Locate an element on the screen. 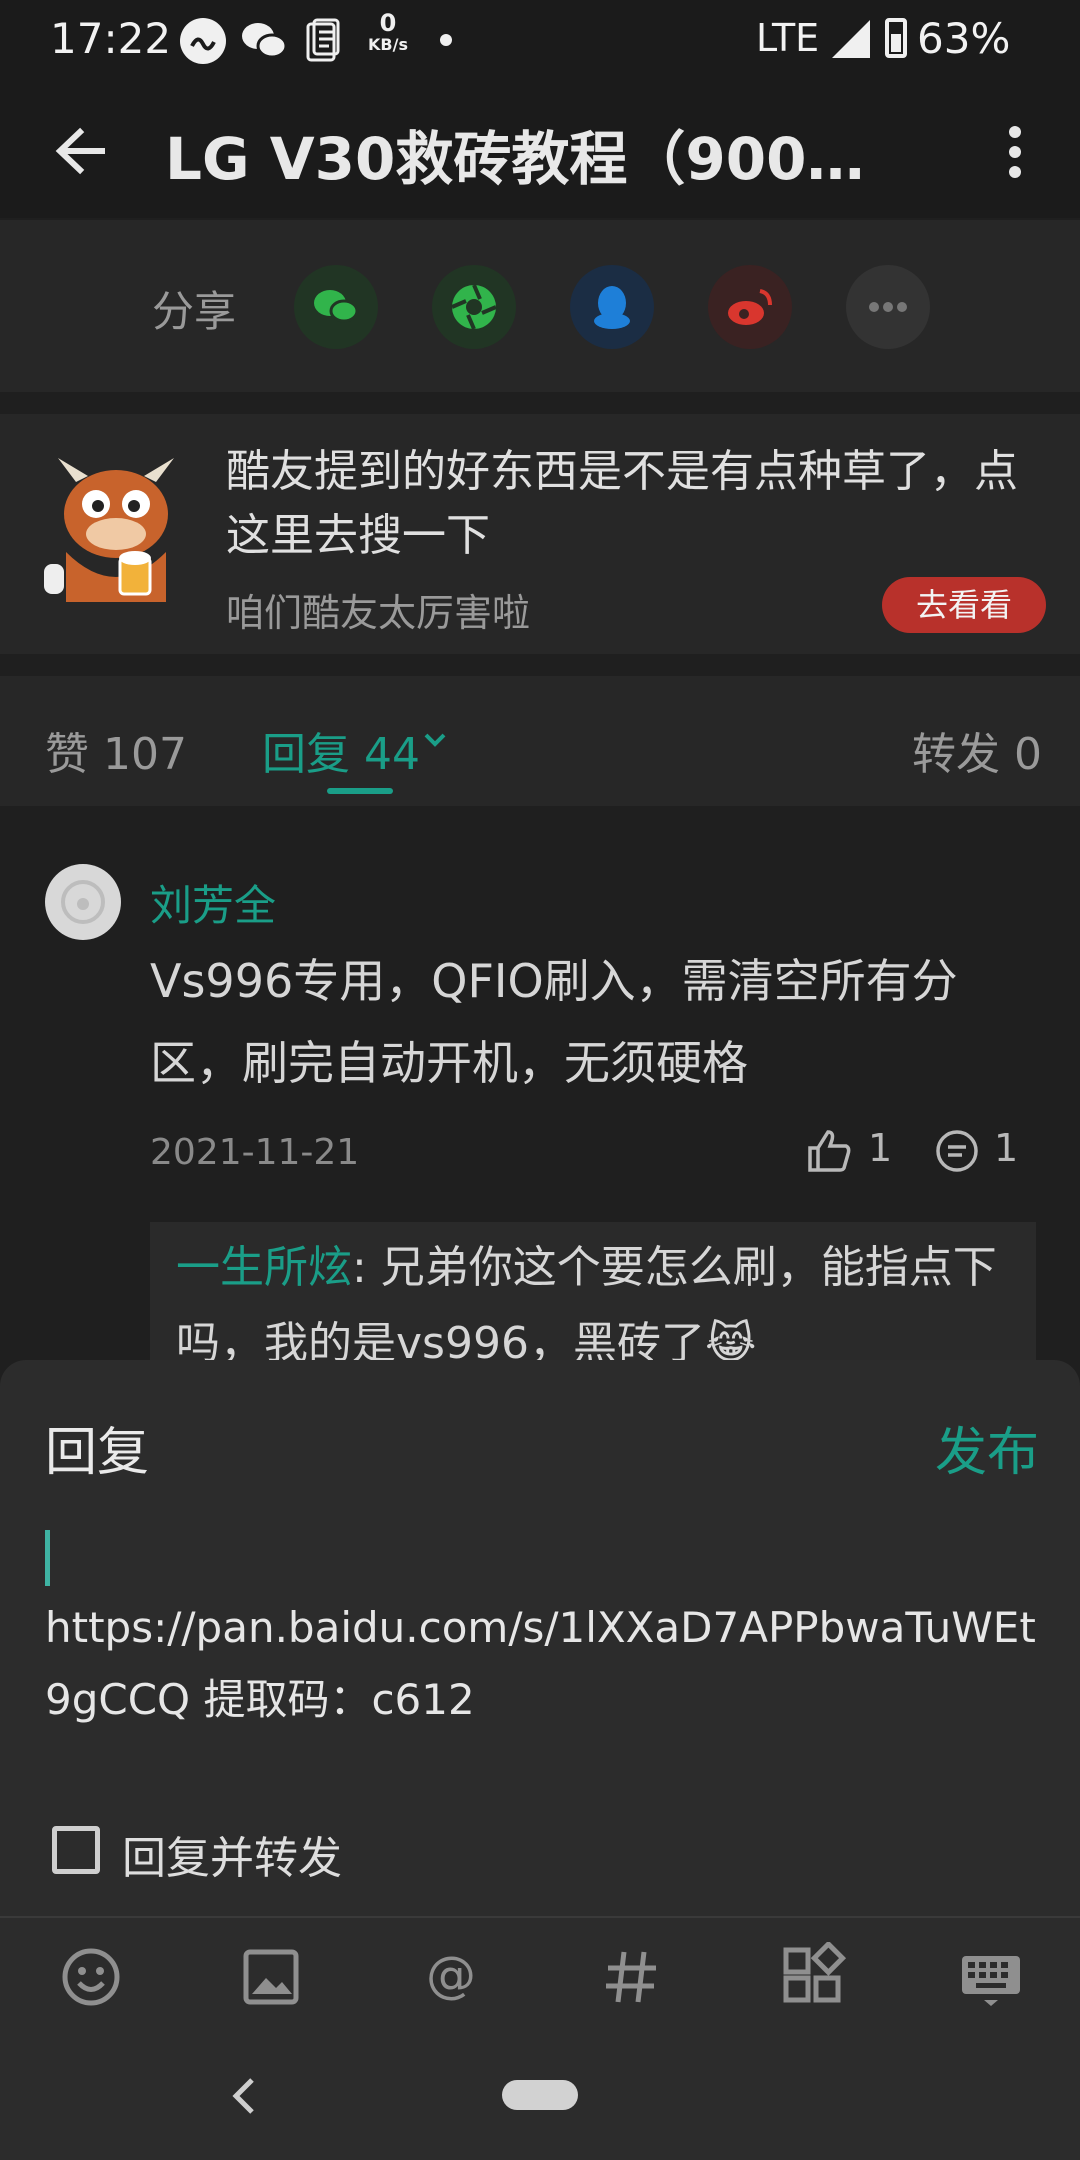 The image size is (1080, 2160). weibo-share-icon is located at coordinates (750, 307).